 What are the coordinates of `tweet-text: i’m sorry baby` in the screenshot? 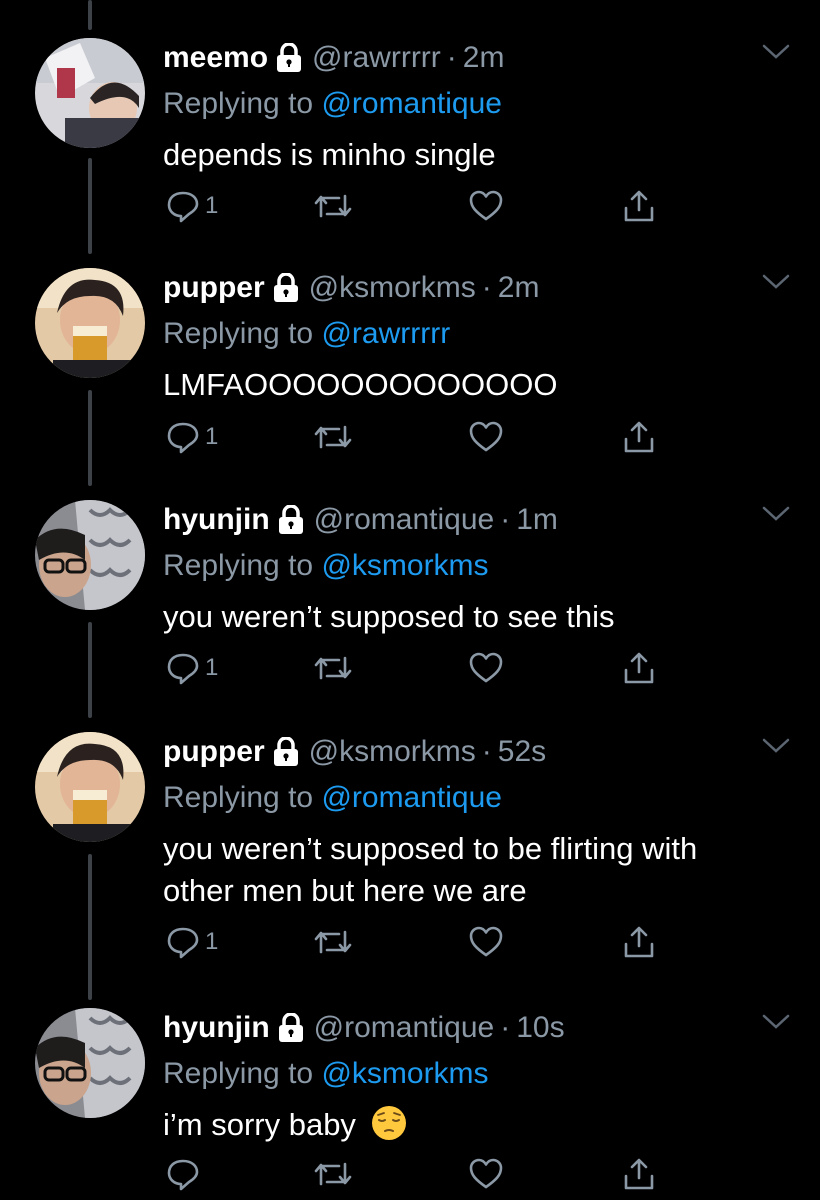 It's located at (476, 1125).